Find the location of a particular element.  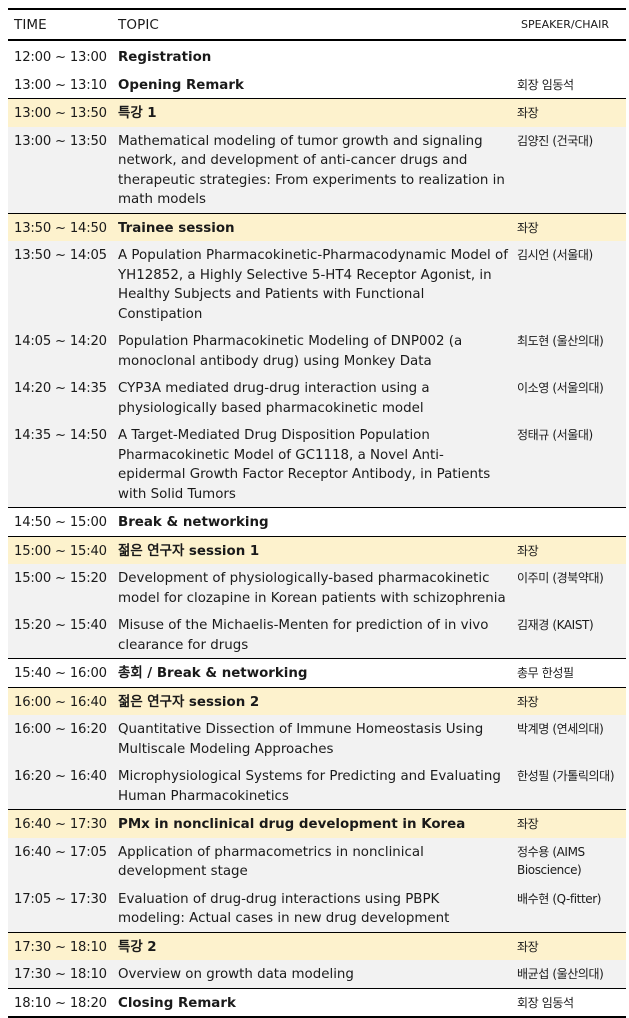

schedule-row: 12:00 ~ 13:00 Registration is located at coordinates (317, 55).